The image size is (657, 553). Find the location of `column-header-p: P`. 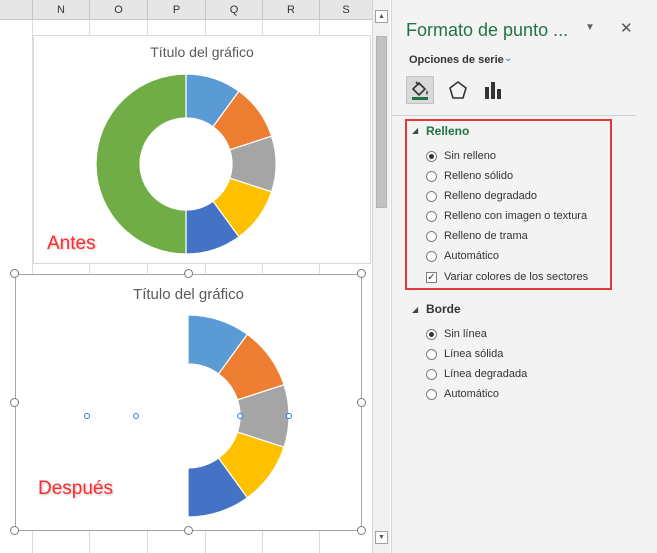

column-header-p: P is located at coordinates (176, 10).